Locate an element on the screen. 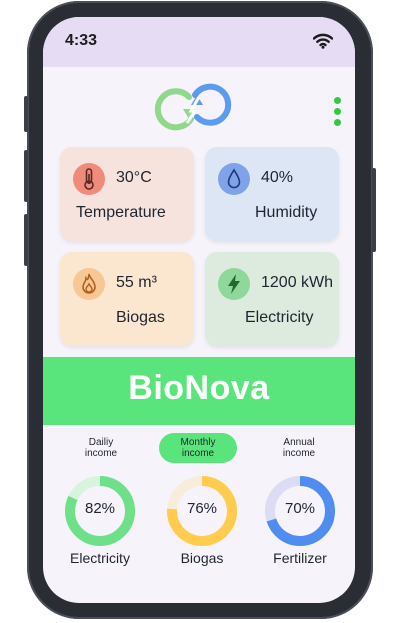 This screenshot has width=401, height=623. tab-annual-line2: income is located at coordinates (299, 453).